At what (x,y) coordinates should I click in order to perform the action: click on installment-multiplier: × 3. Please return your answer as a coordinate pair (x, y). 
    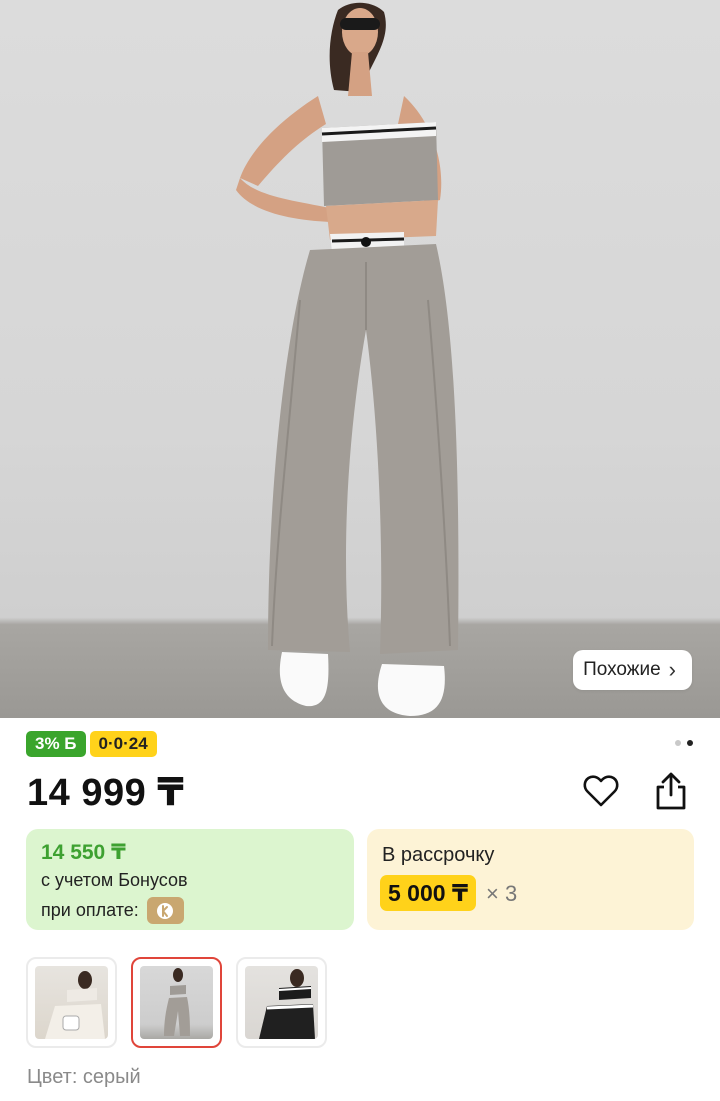
    Looking at the image, I should click on (502, 893).